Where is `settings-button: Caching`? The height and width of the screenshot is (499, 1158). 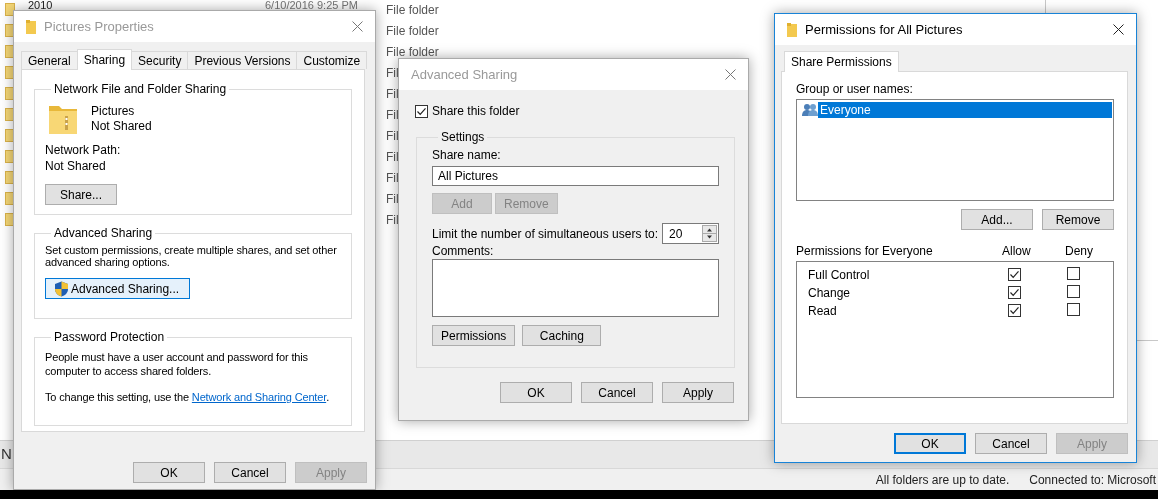
settings-button: Caching is located at coordinates (562, 335).